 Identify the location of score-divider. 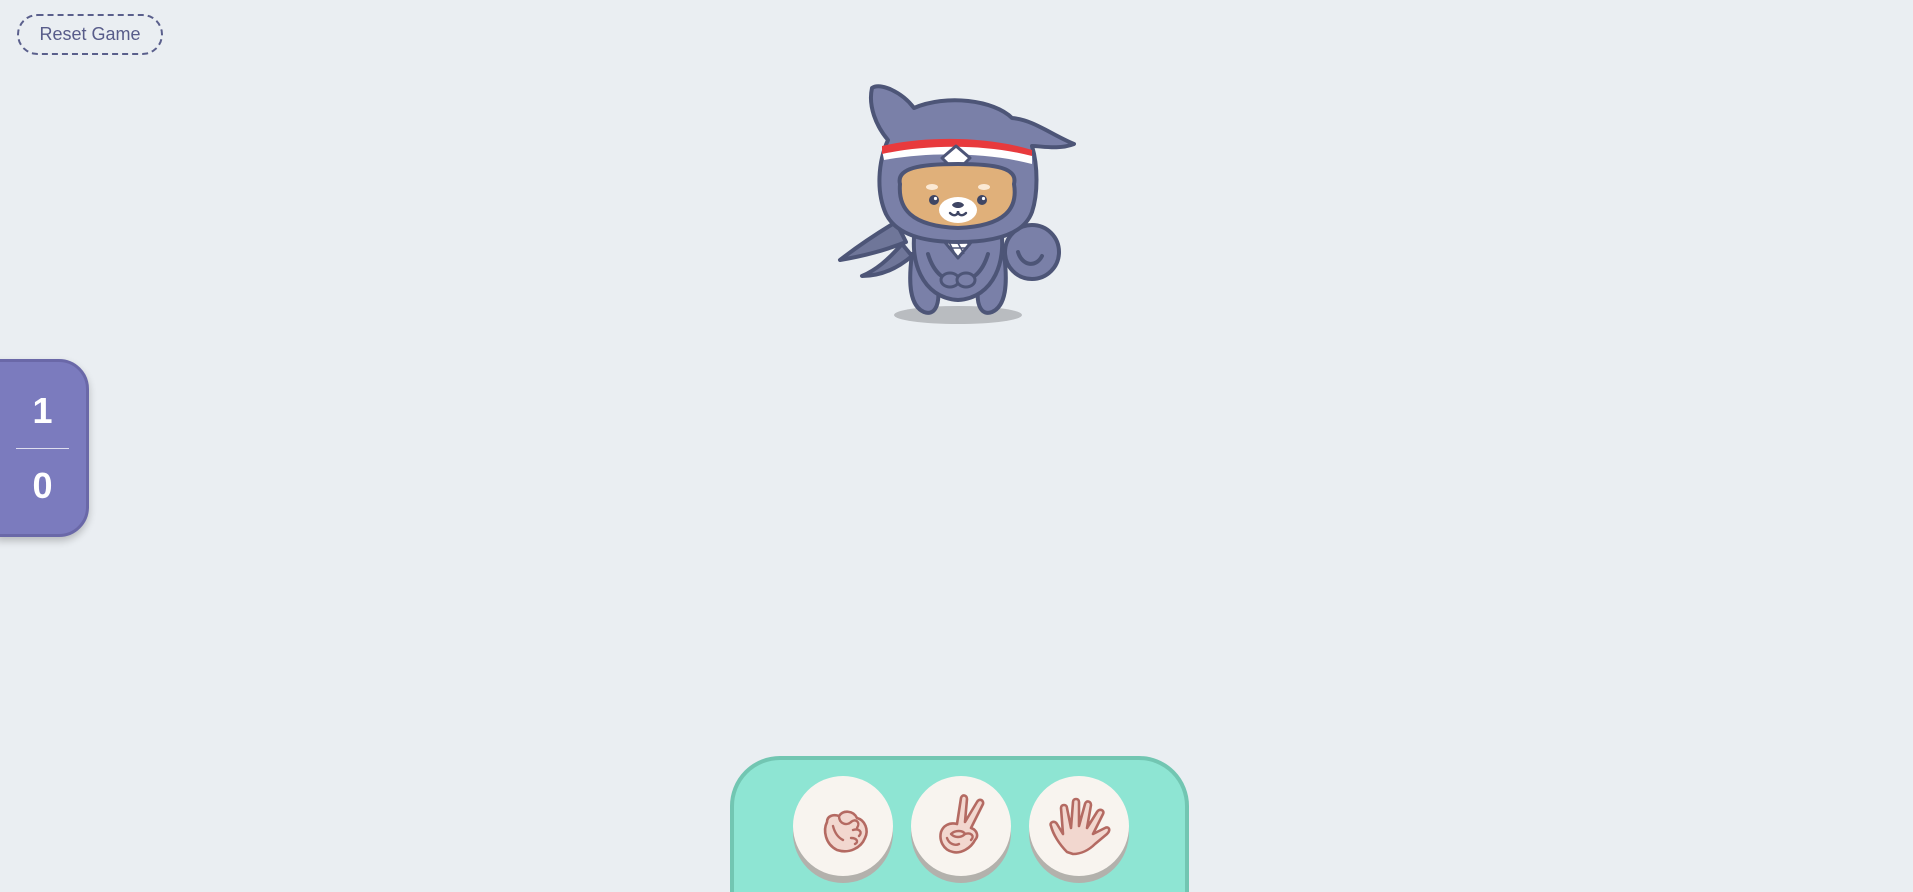
(42, 448).